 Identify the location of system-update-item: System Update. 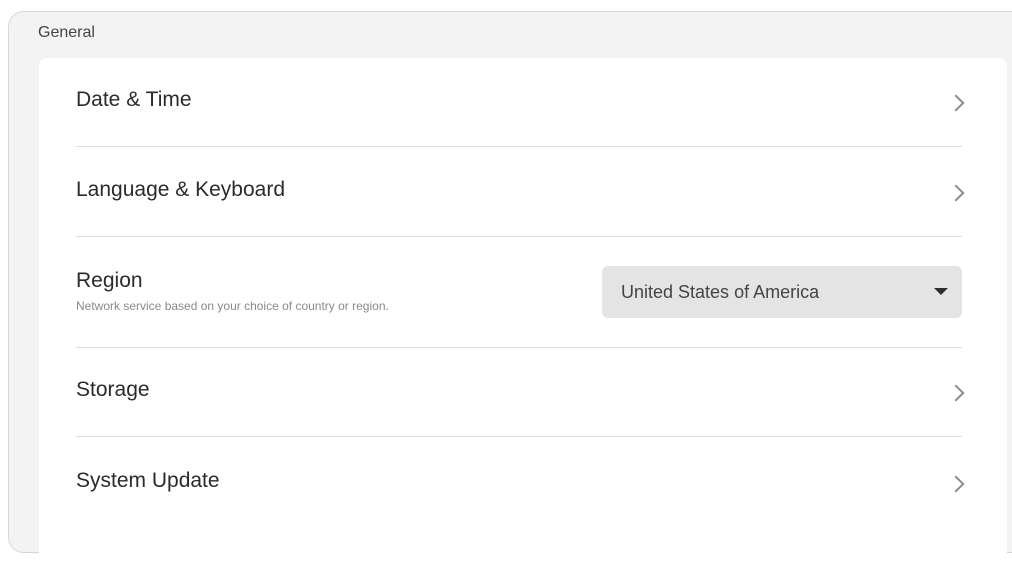
(520, 484).